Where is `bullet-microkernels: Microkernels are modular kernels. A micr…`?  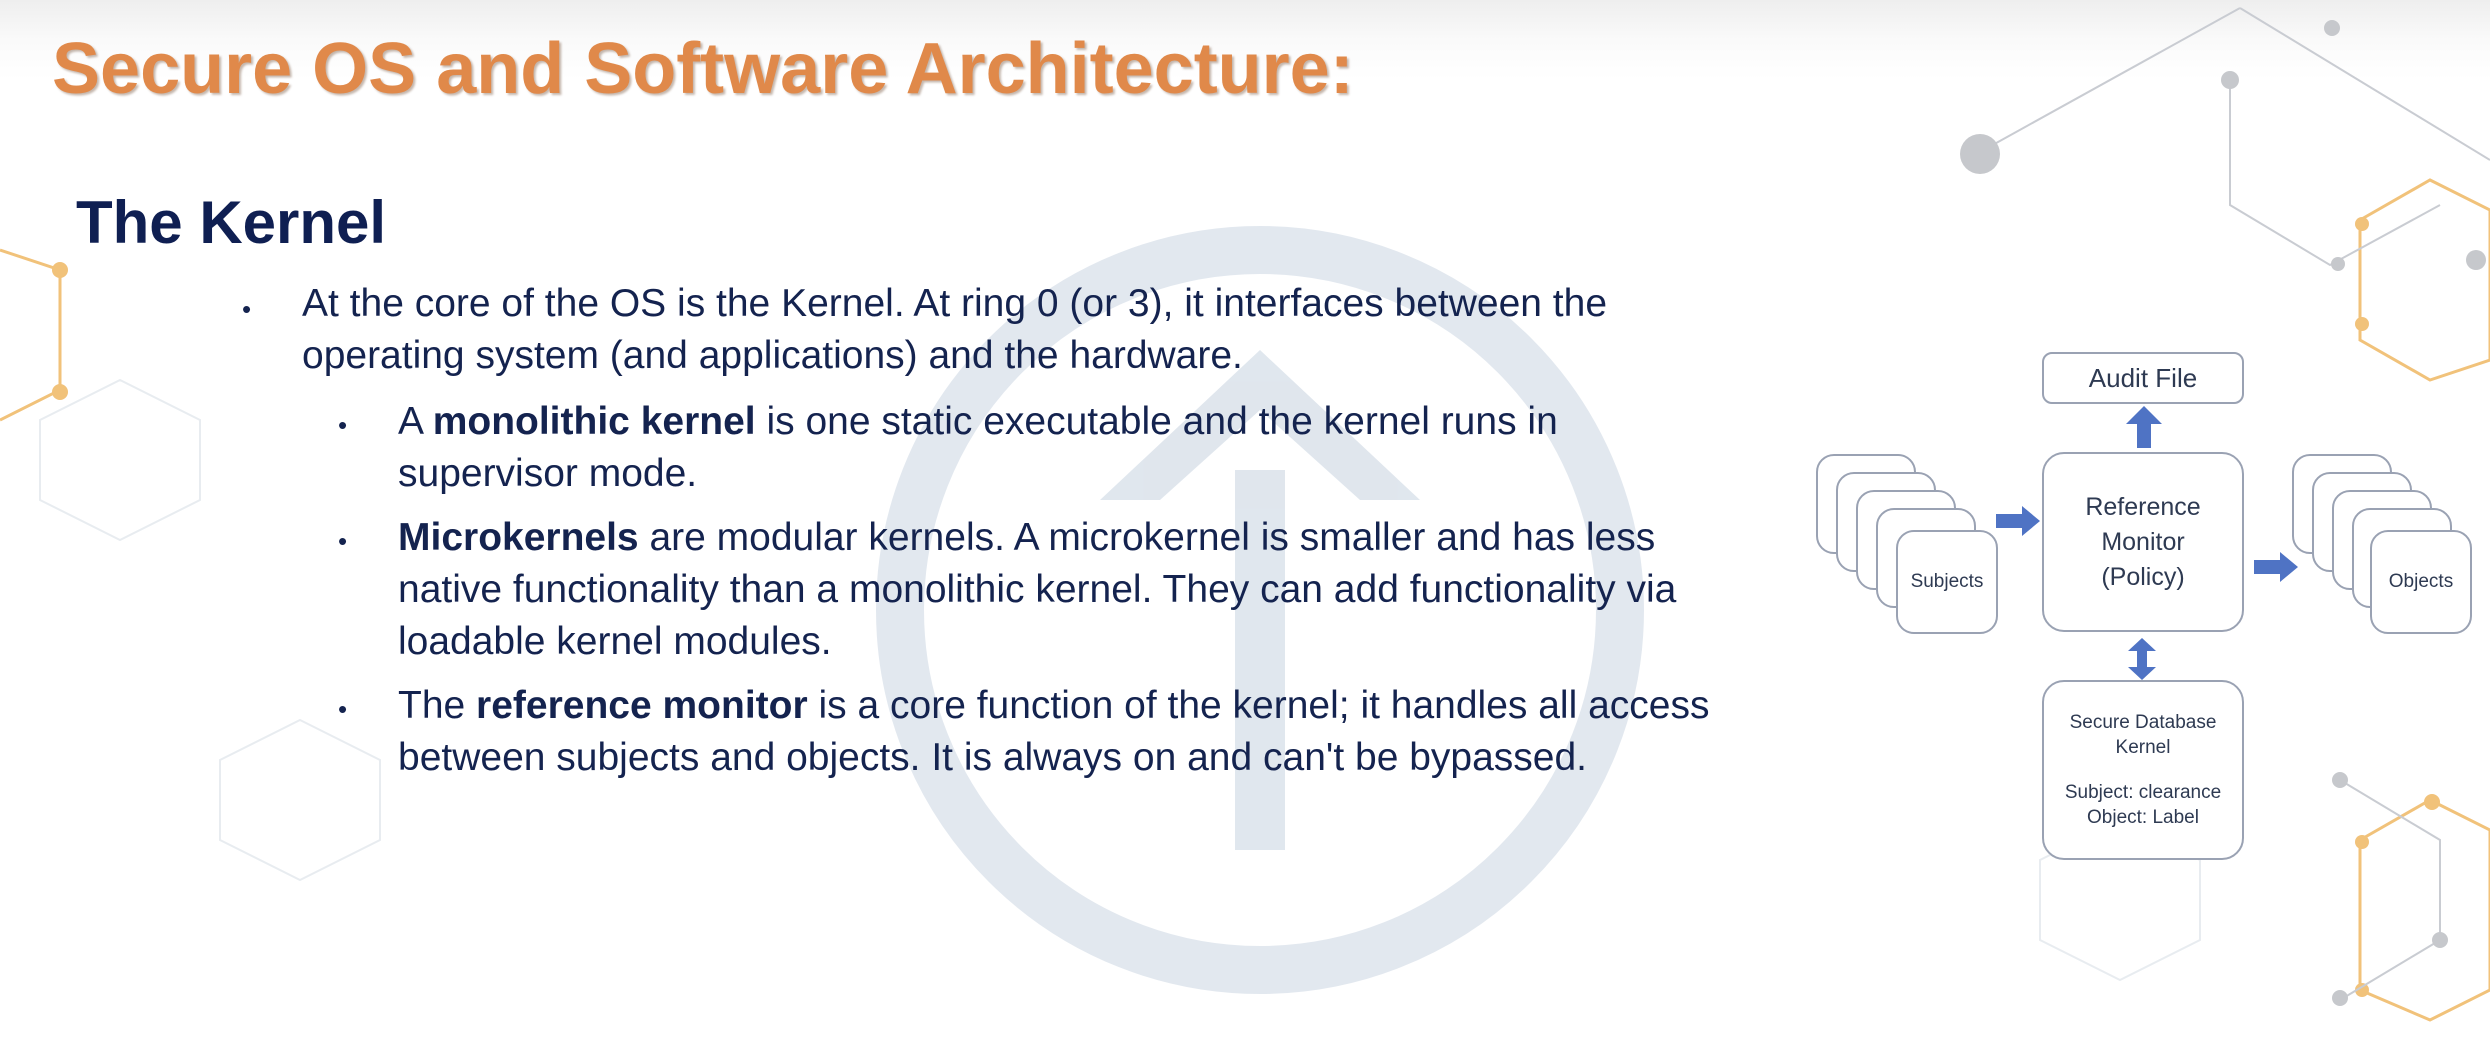
bullet-microkernels: Microkernels are modular kernels. A micr… is located at coordinates (1037, 589).